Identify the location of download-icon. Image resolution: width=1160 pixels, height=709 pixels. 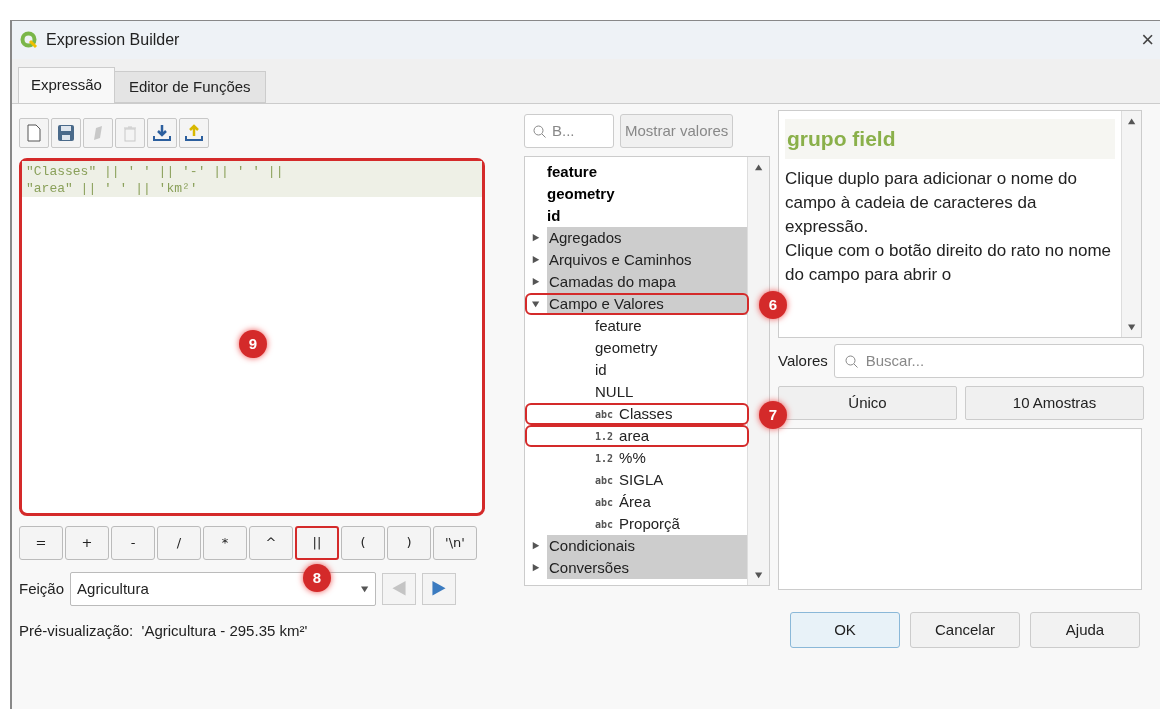
(162, 133).